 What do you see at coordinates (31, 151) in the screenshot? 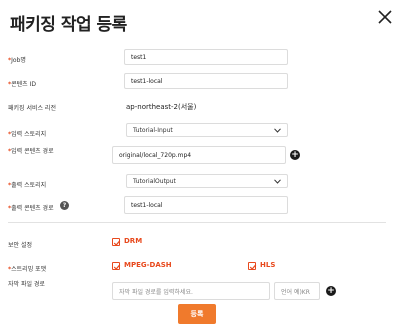
I see `input-path-label: *입력 콘텐츠 경로` at bounding box center [31, 151].